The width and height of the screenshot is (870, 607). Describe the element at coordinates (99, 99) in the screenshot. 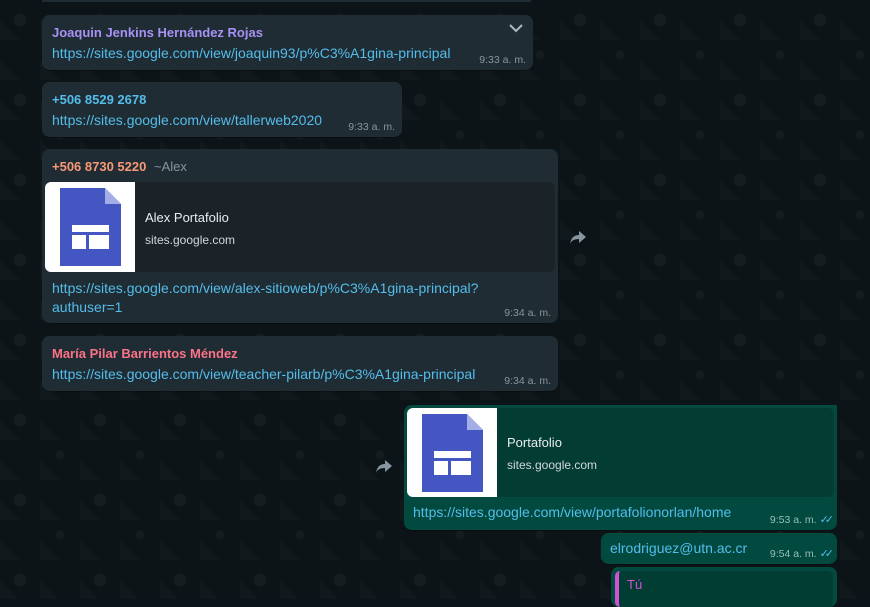

I see `sender-phone: +506 8529 2678` at that location.